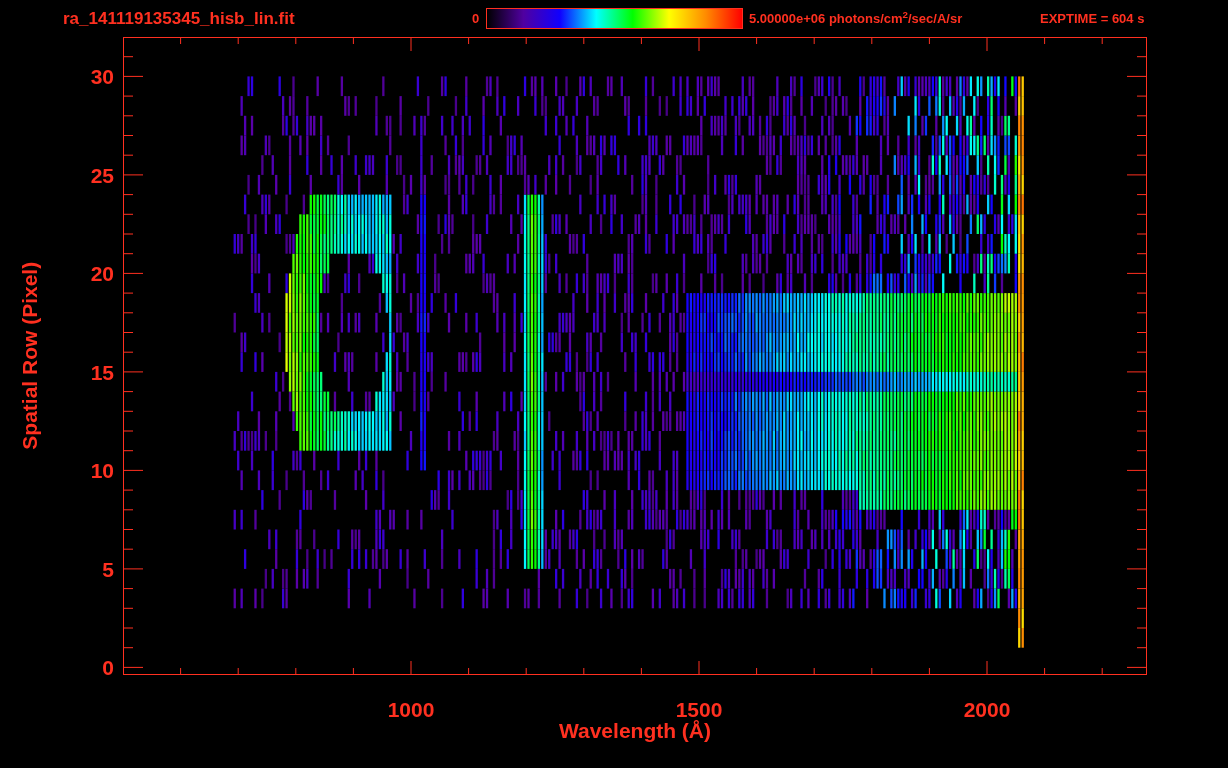 This screenshot has height=768, width=1228. Describe the element at coordinates (102, 273) in the screenshot. I see `y-tick-label: 20` at that location.